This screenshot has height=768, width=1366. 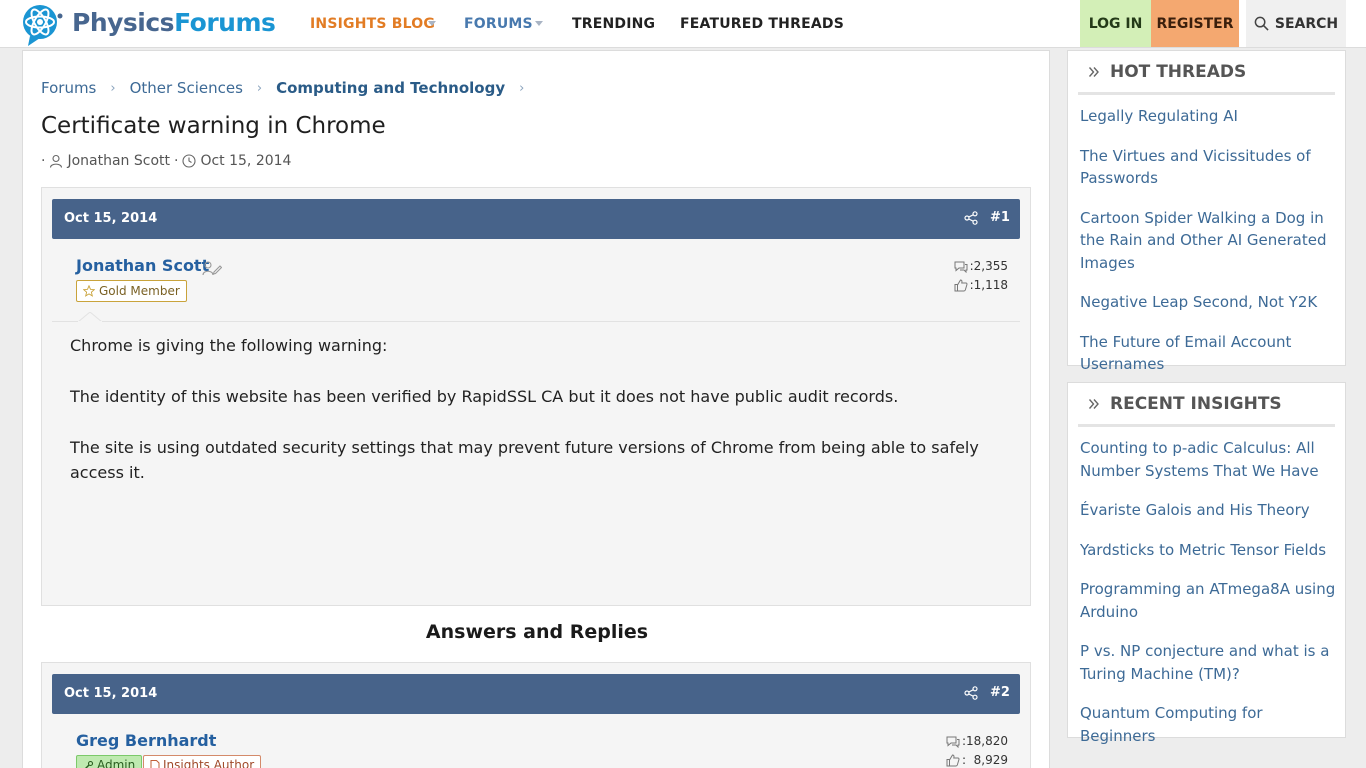 What do you see at coordinates (1209, 353) in the screenshot?
I see `hot-thread-link: The Future of Email Account Usernames` at bounding box center [1209, 353].